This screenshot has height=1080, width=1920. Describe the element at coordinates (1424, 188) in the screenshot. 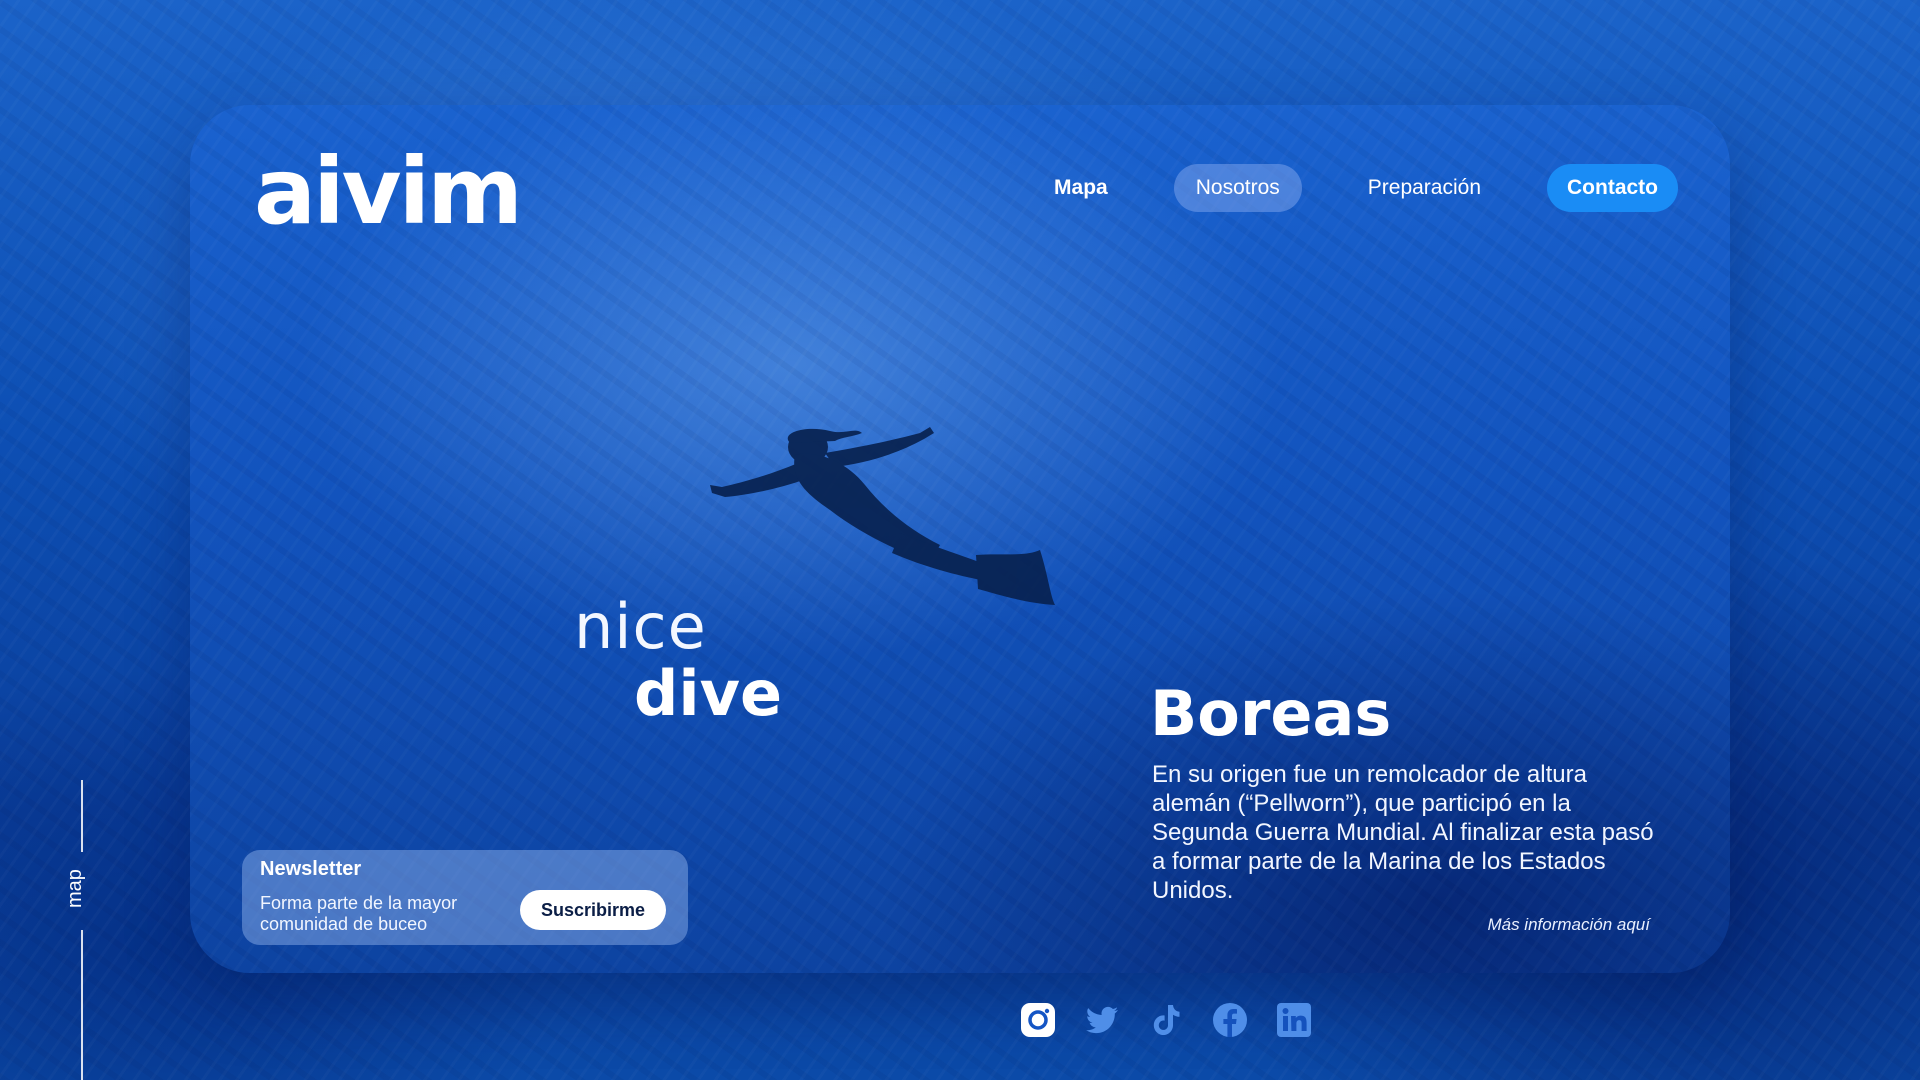

I see `nav-item-preparacion: Preparación` at that location.